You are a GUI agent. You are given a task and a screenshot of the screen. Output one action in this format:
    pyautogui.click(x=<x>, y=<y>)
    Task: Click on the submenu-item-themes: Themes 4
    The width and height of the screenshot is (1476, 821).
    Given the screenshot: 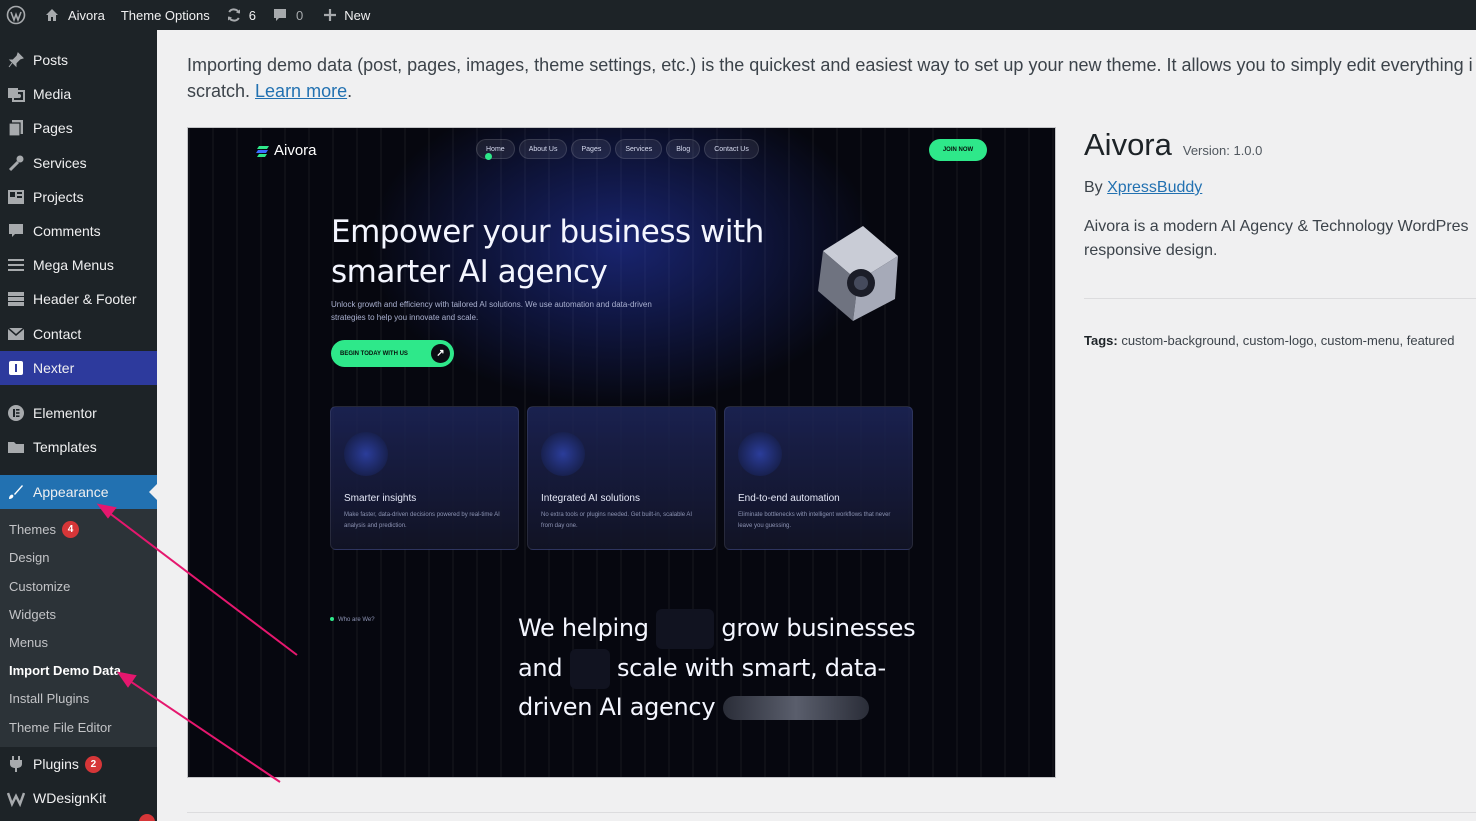 What is the action you would take?
    pyautogui.click(x=44, y=529)
    